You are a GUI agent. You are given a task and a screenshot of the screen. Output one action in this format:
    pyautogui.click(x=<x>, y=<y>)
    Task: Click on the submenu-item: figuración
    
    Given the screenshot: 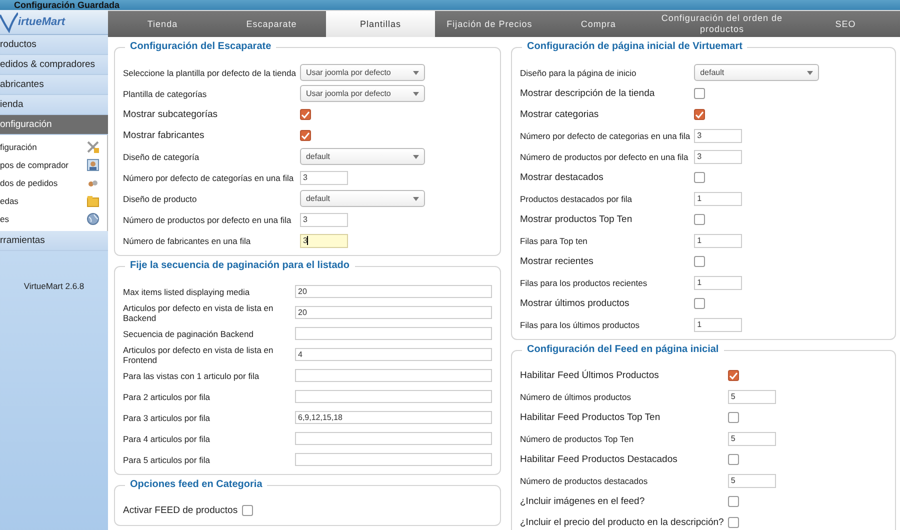 What is the action you would take?
    pyautogui.click(x=53, y=147)
    